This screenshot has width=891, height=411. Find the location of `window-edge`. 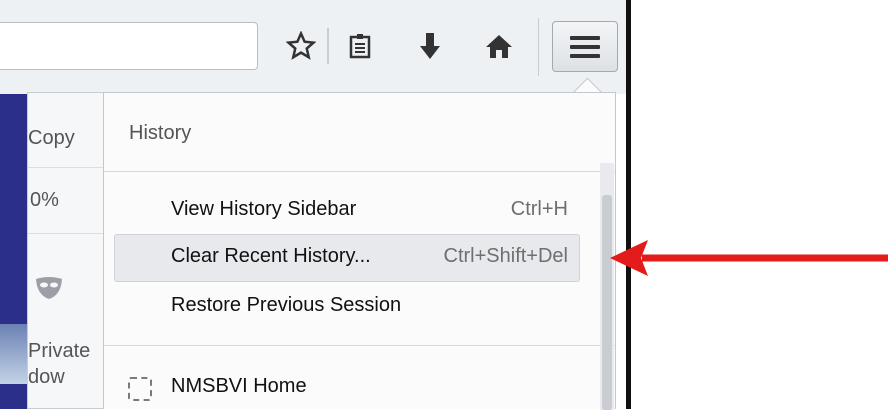

window-edge is located at coordinates (628, 204).